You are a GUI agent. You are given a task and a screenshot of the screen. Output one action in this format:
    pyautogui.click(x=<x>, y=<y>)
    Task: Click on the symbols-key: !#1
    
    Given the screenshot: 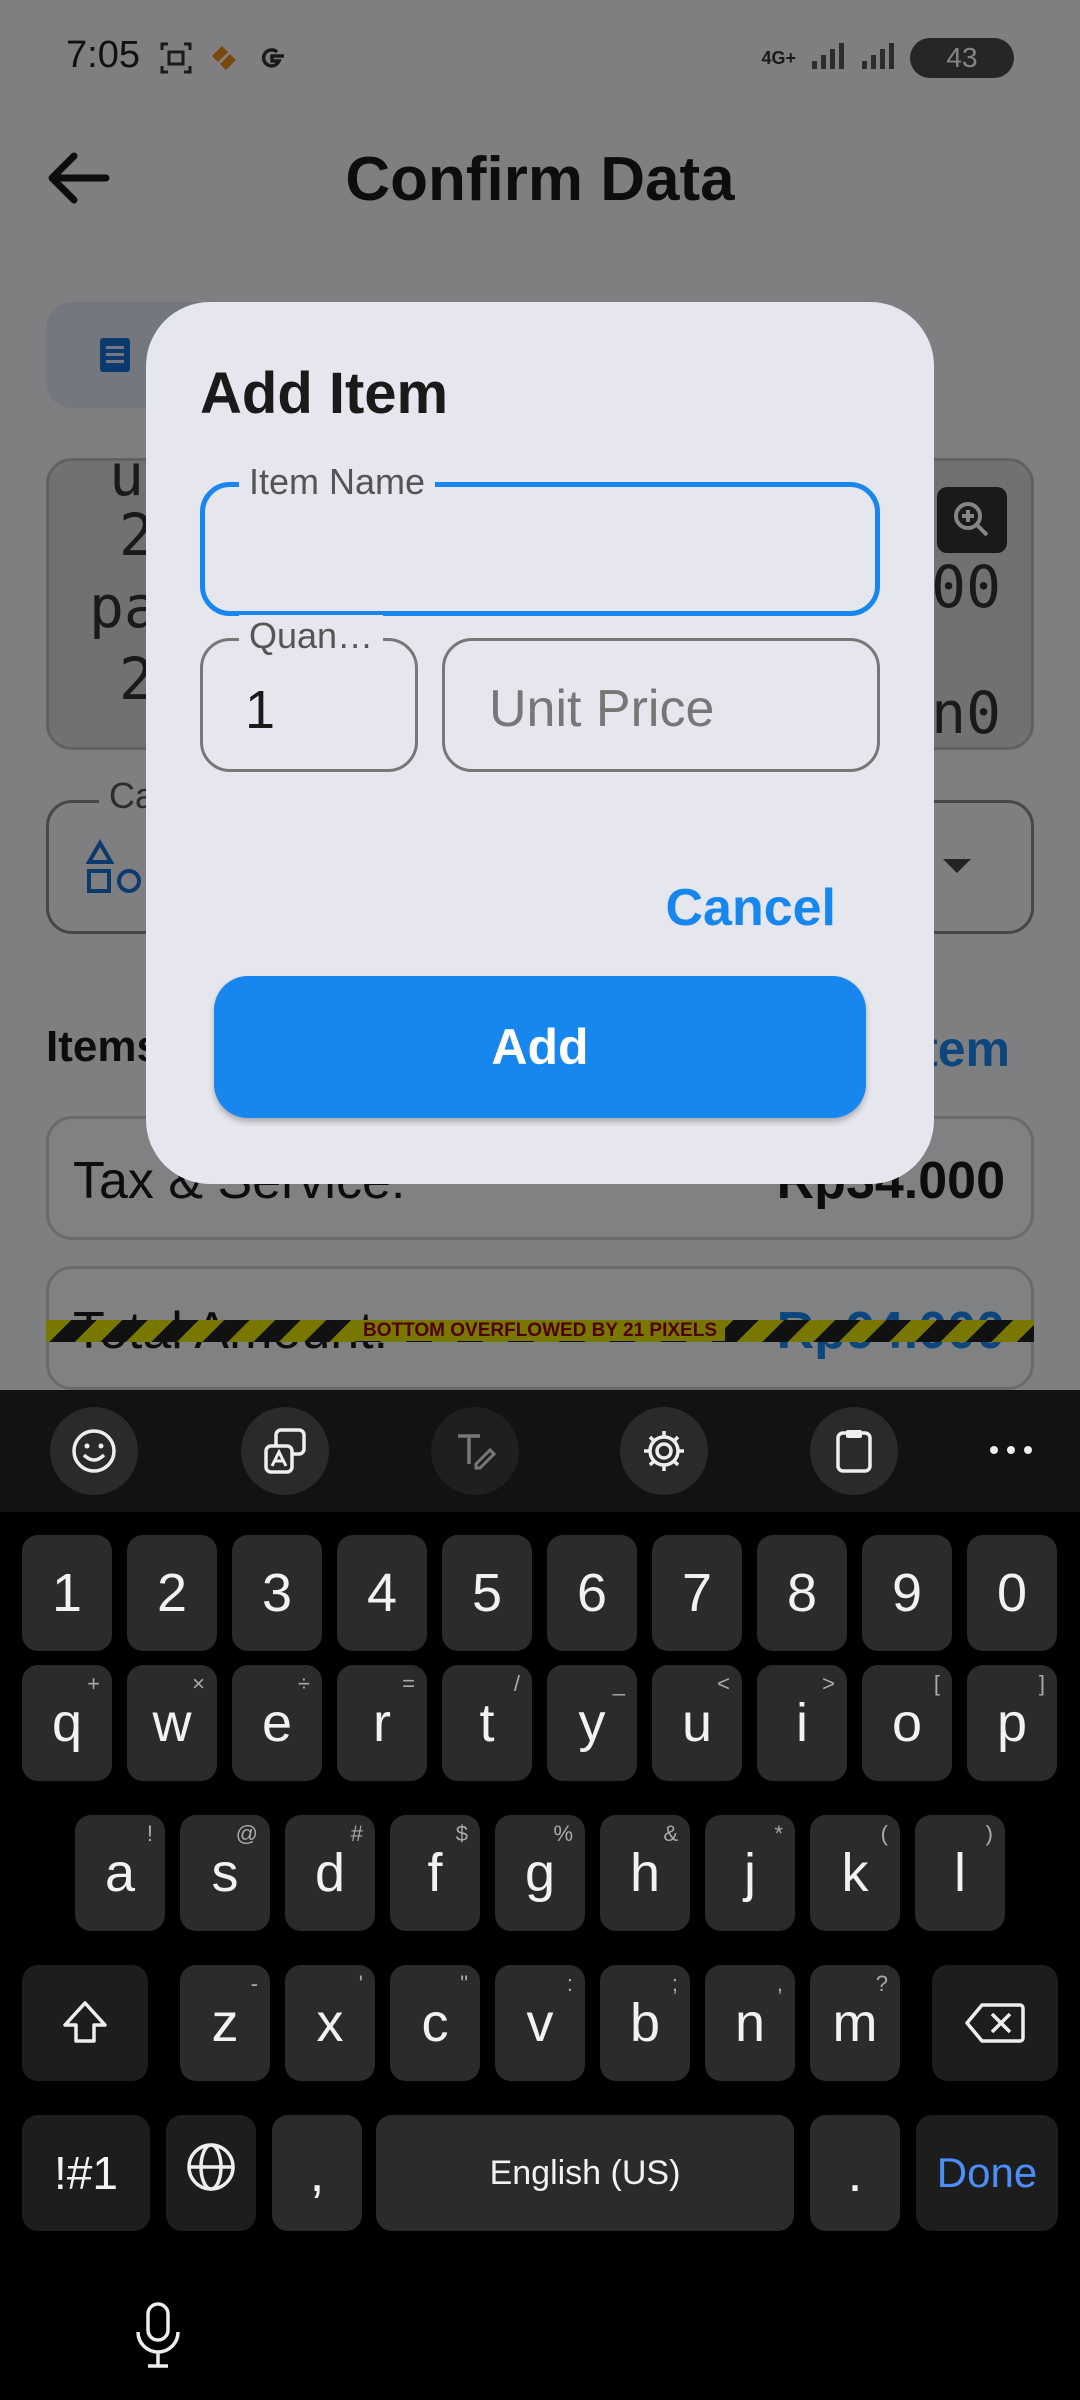 What is the action you would take?
    pyautogui.click(x=86, y=2173)
    